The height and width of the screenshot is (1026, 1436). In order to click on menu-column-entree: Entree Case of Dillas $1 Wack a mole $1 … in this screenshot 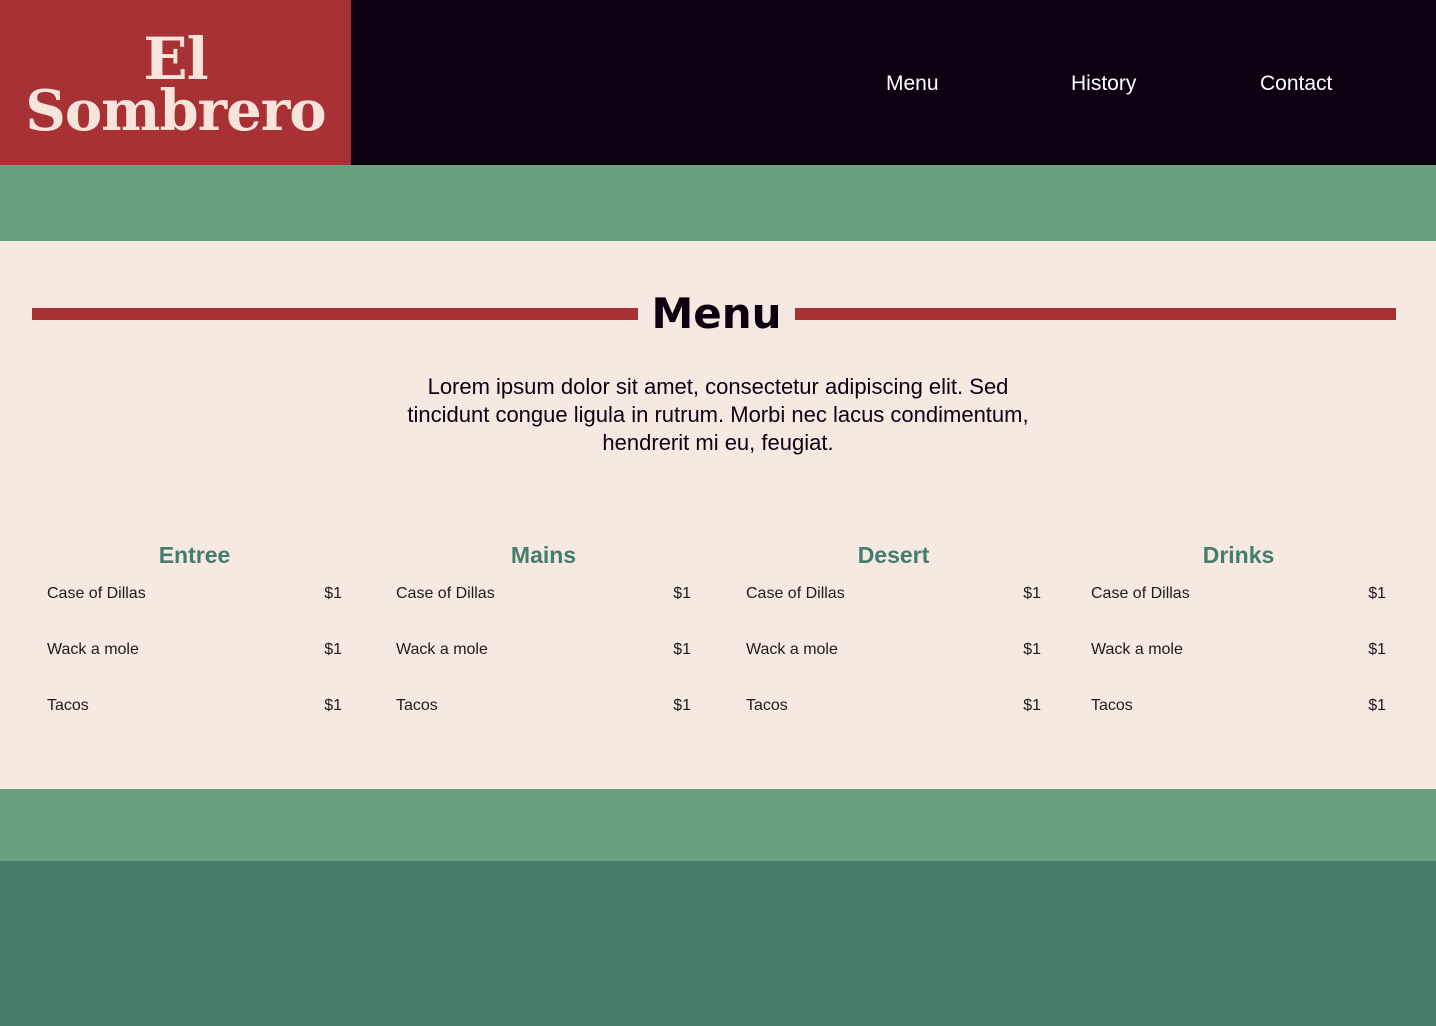, I will do `click(194, 627)`.